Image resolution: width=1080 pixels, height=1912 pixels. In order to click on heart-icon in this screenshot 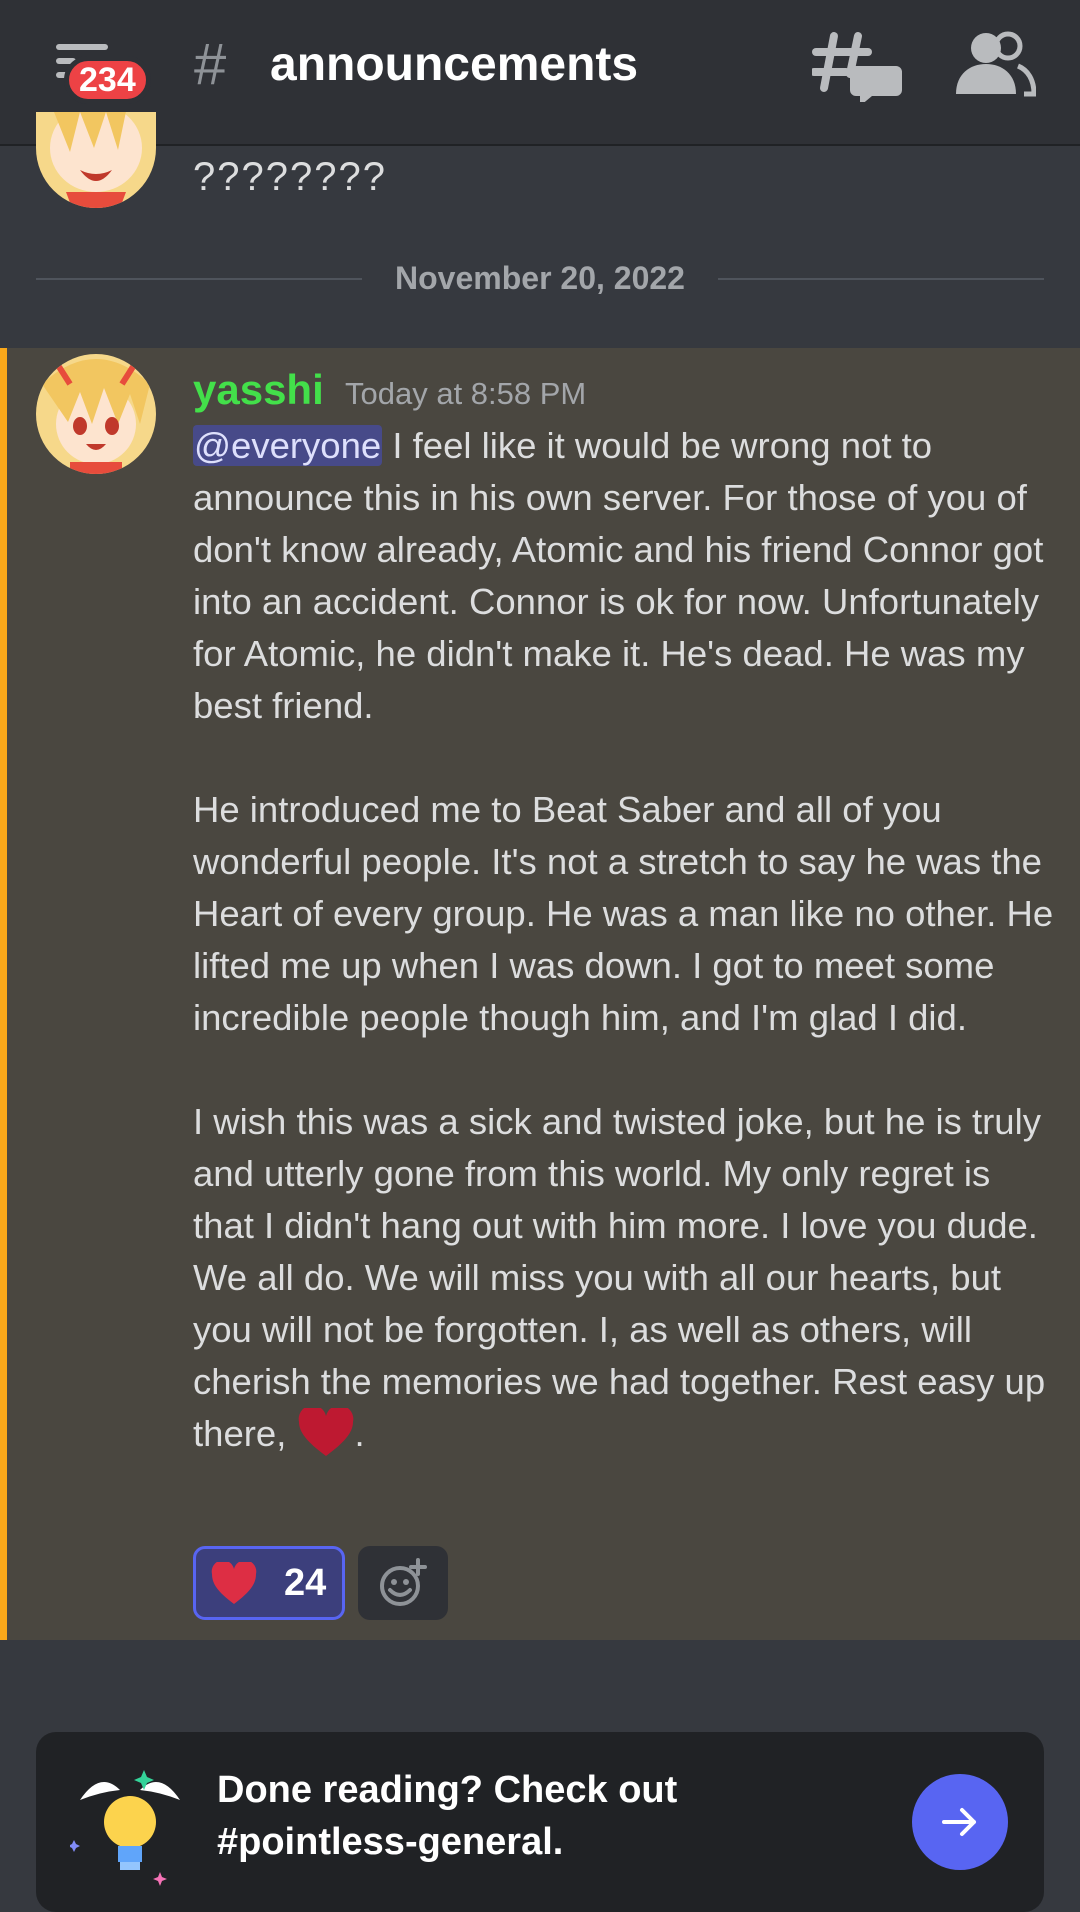, I will do `click(234, 1583)`.